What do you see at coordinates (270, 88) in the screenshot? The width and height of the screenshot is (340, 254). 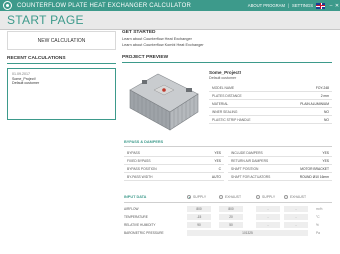 I see `spec-row: MODEL NAME FOY-248` at bounding box center [270, 88].